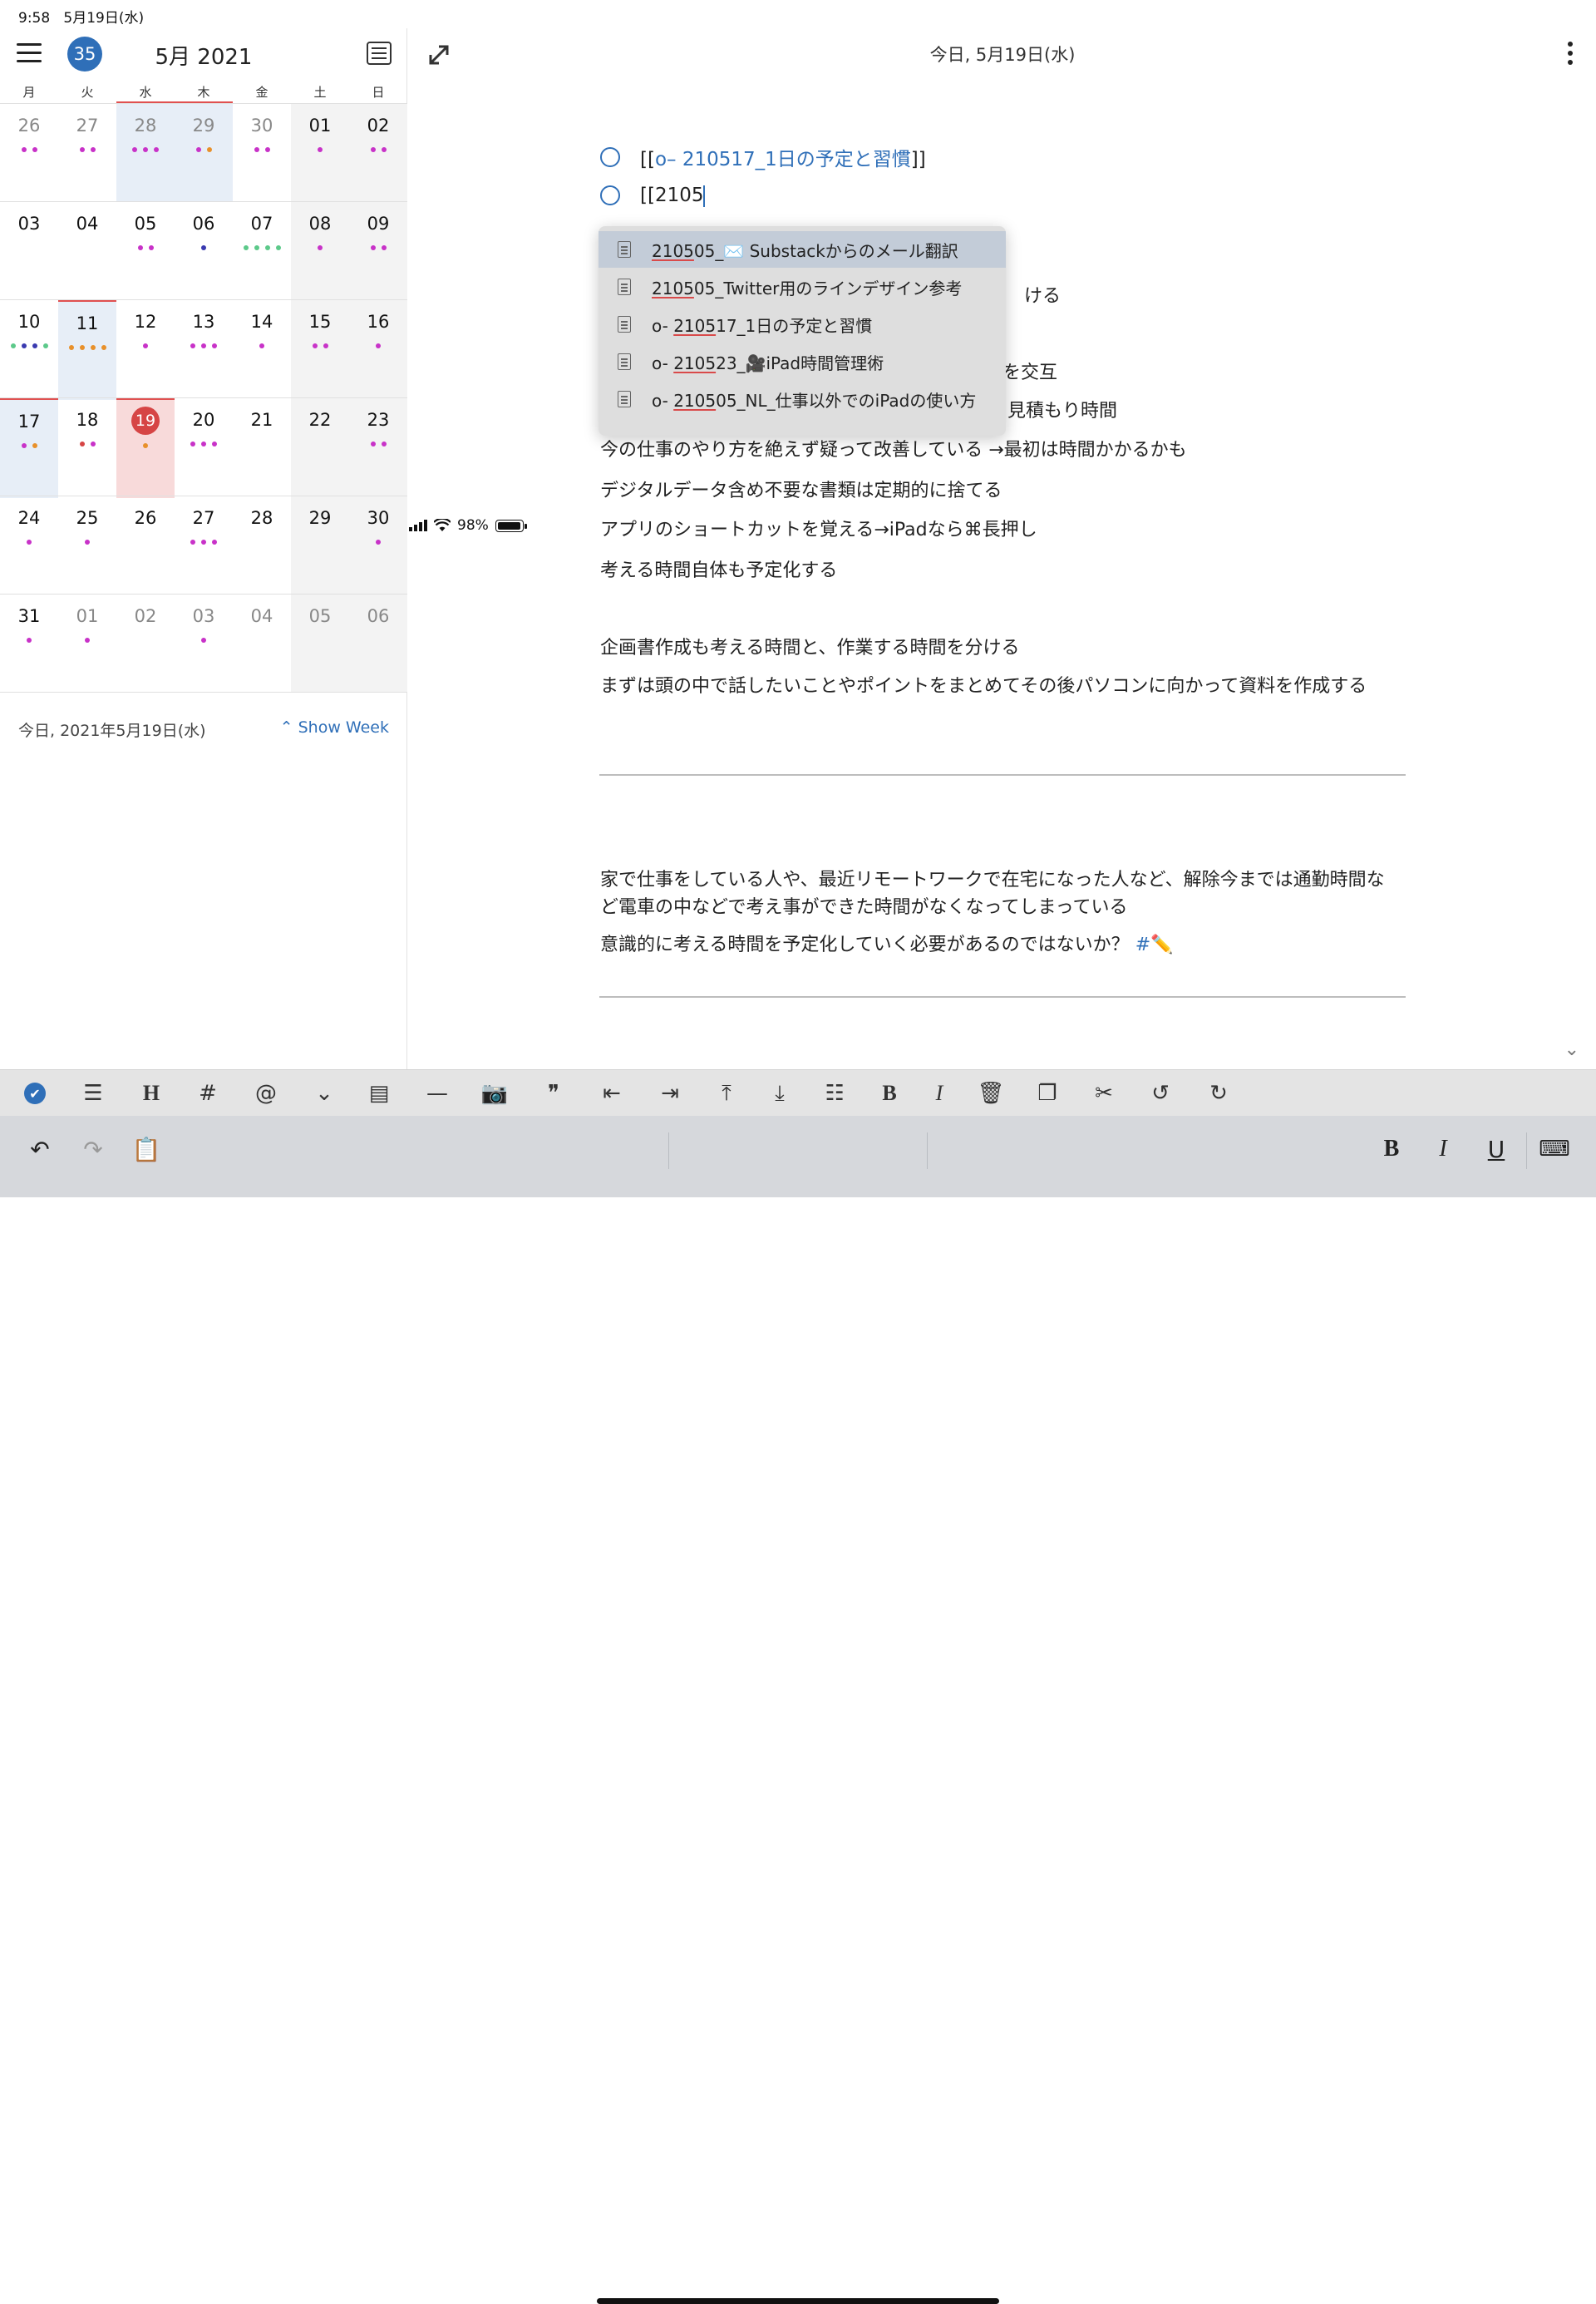 This screenshot has height=2304, width=1596. Describe the element at coordinates (87, 350) in the screenshot. I see `calendar-day: 11` at that location.